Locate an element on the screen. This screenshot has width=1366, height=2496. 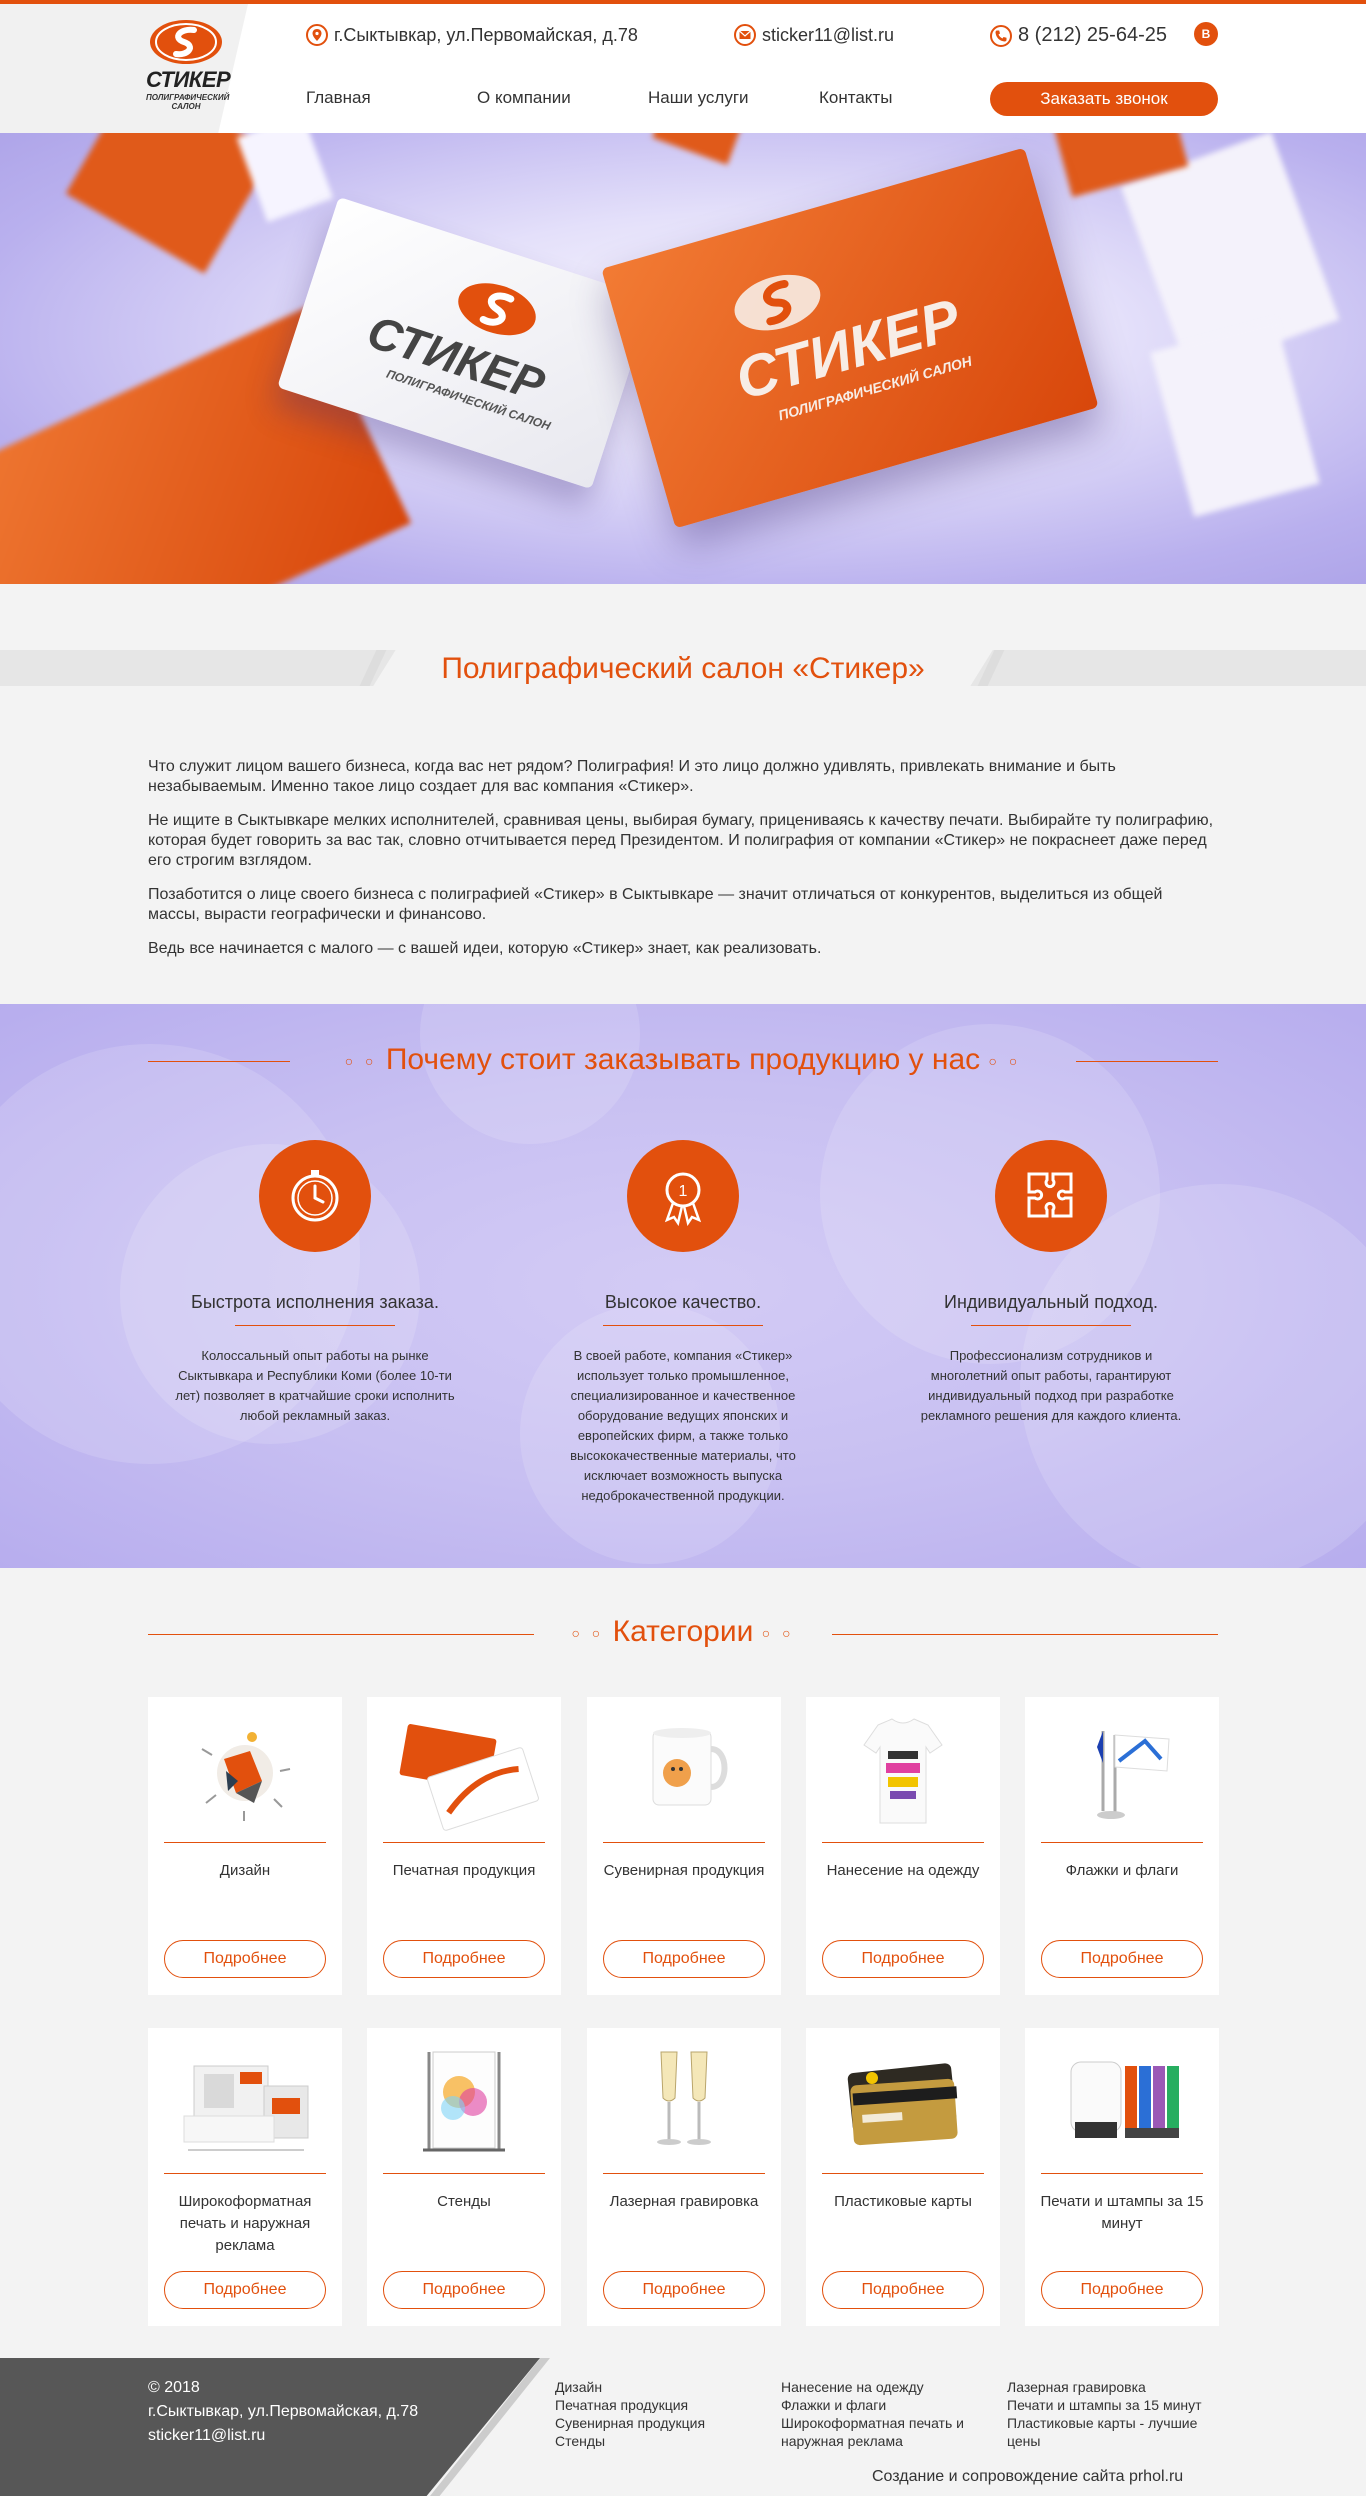
plastic-cards-illustration is located at coordinates (902, 2104).